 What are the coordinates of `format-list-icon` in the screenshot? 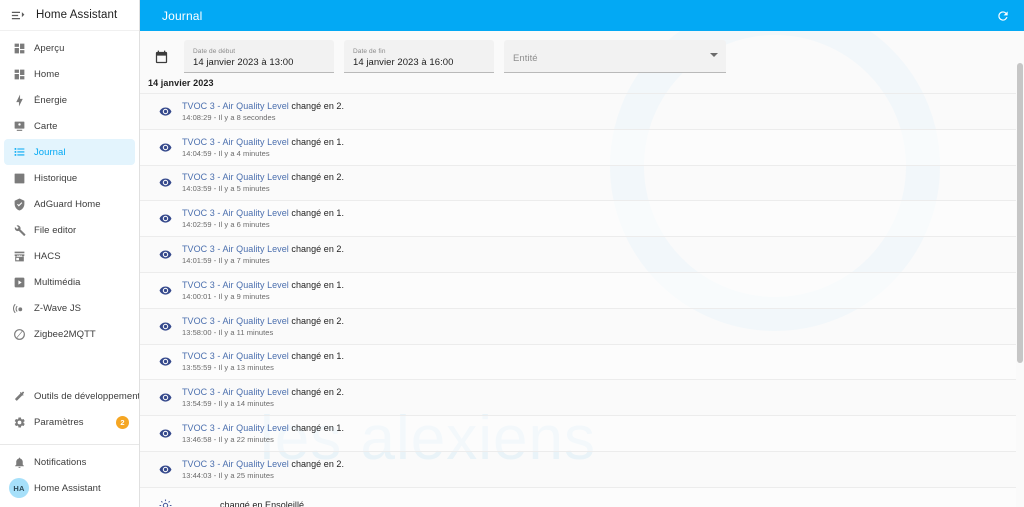 It's located at (19, 152).